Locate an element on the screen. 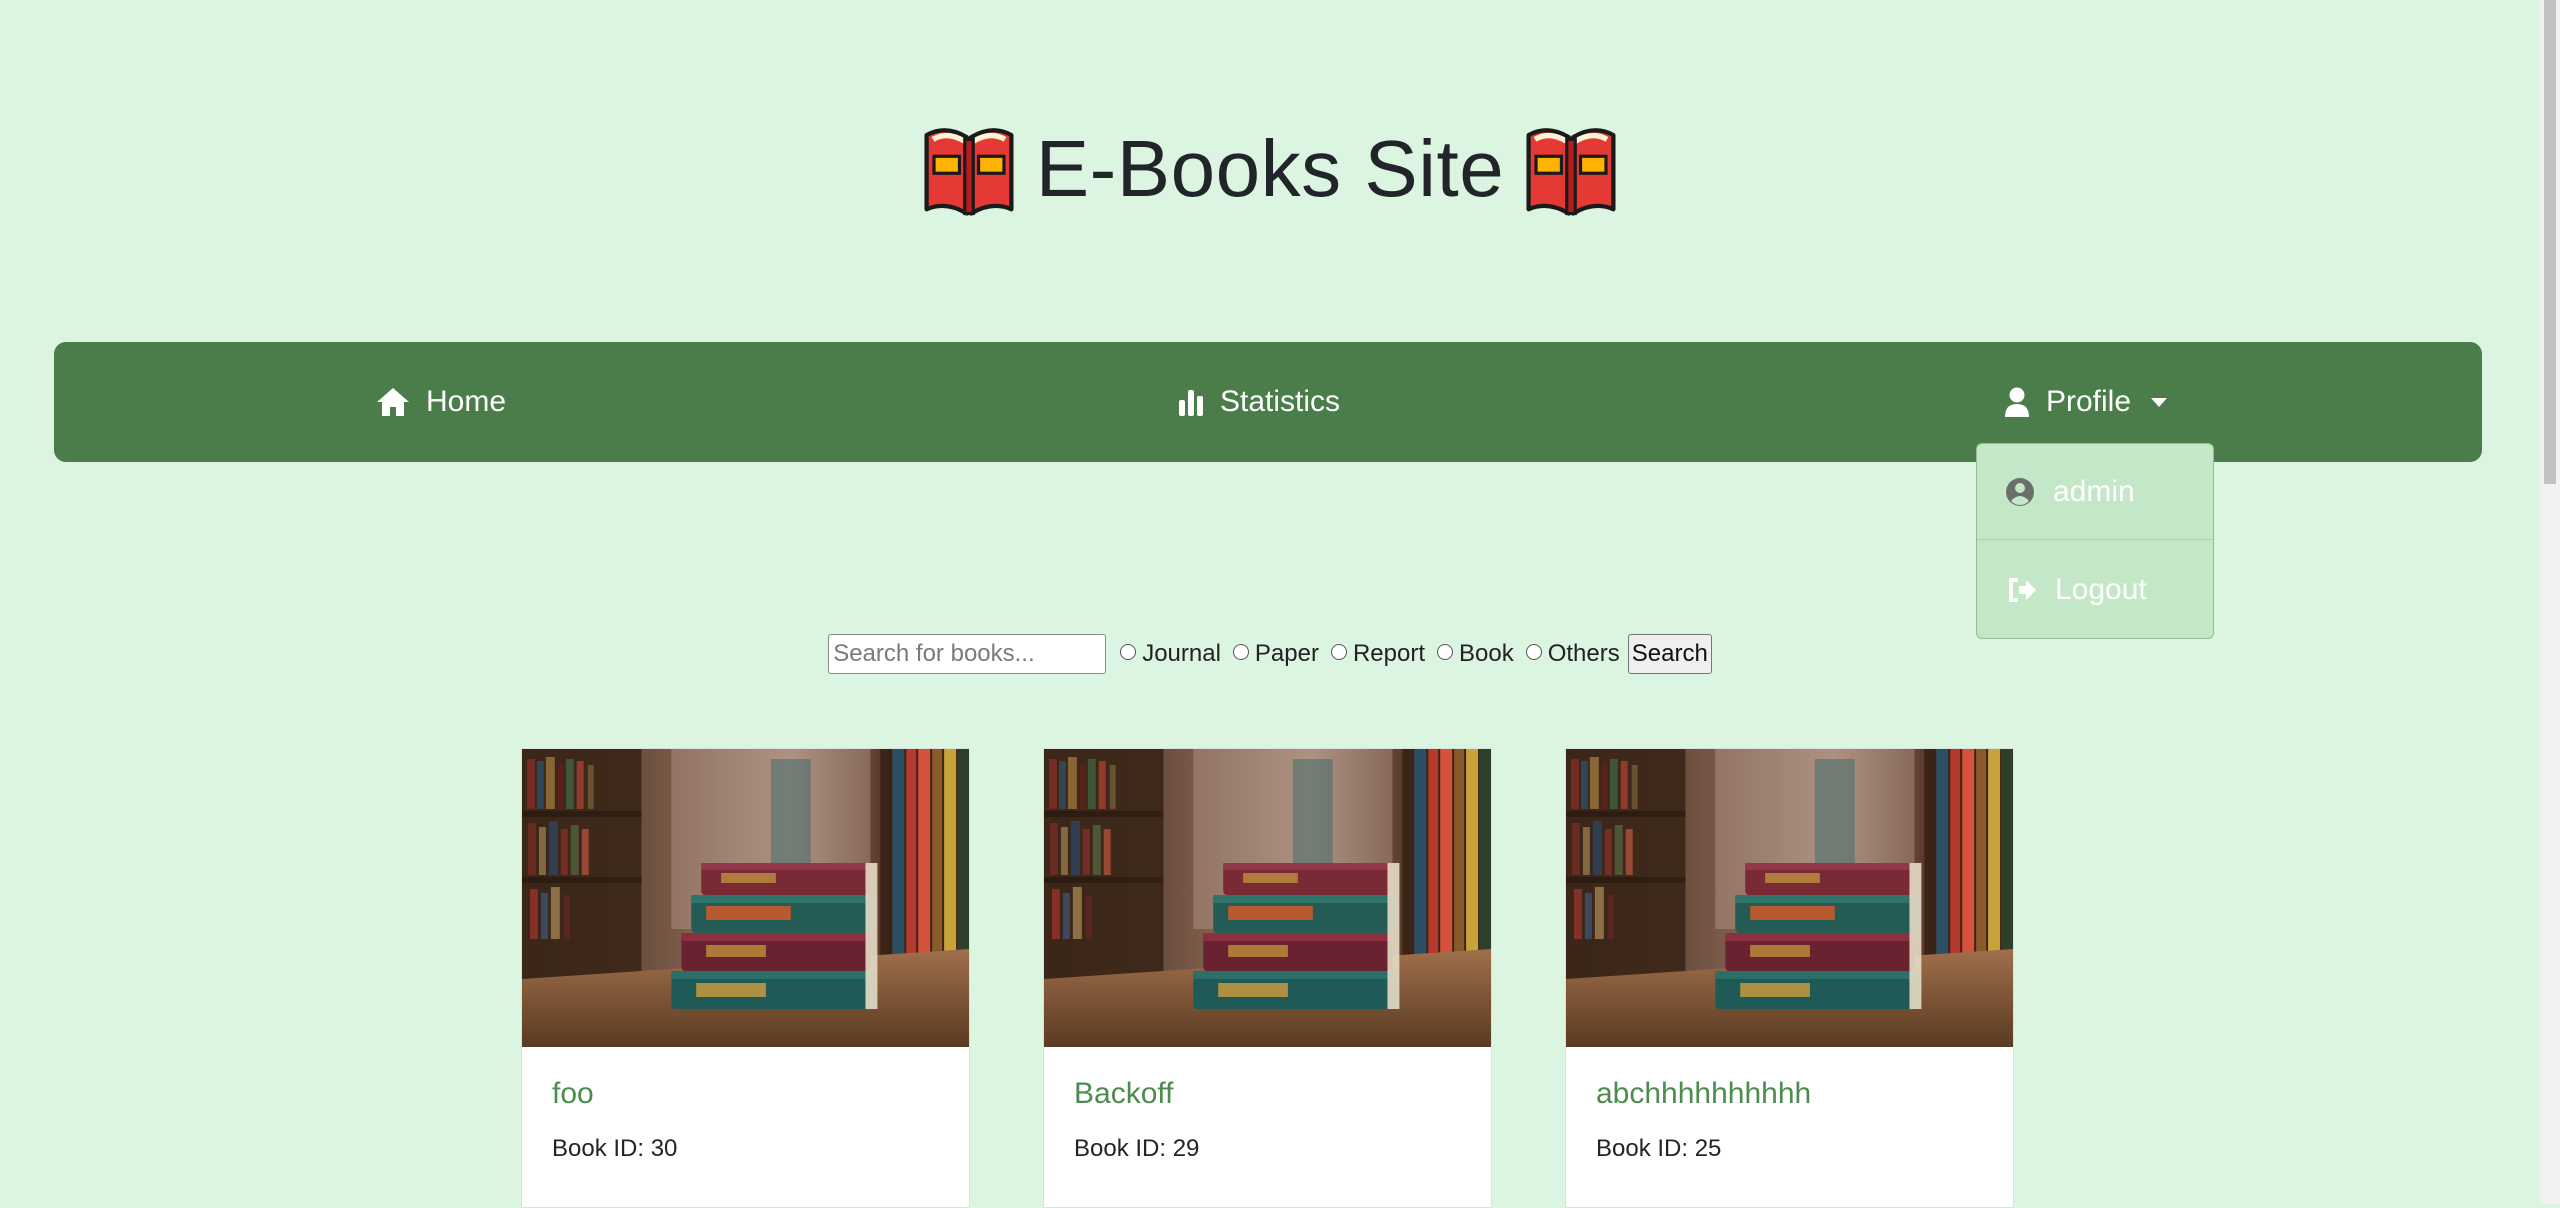 The height and width of the screenshot is (1208, 2560). book-title: foo is located at coordinates (573, 1094).